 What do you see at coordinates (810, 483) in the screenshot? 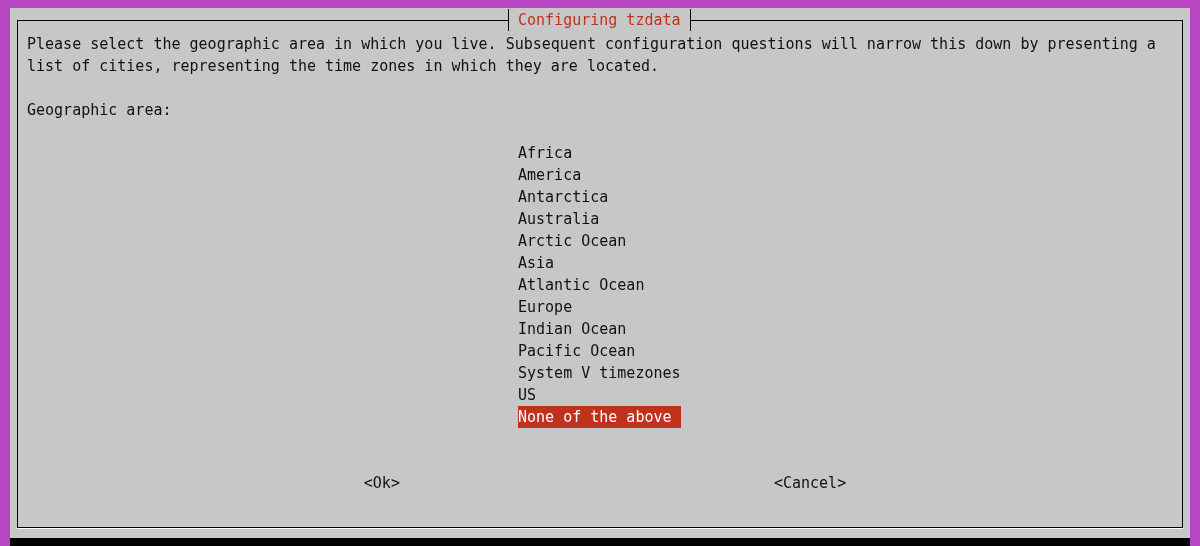
I see `dialog-button: <Cancel>` at bounding box center [810, 483].